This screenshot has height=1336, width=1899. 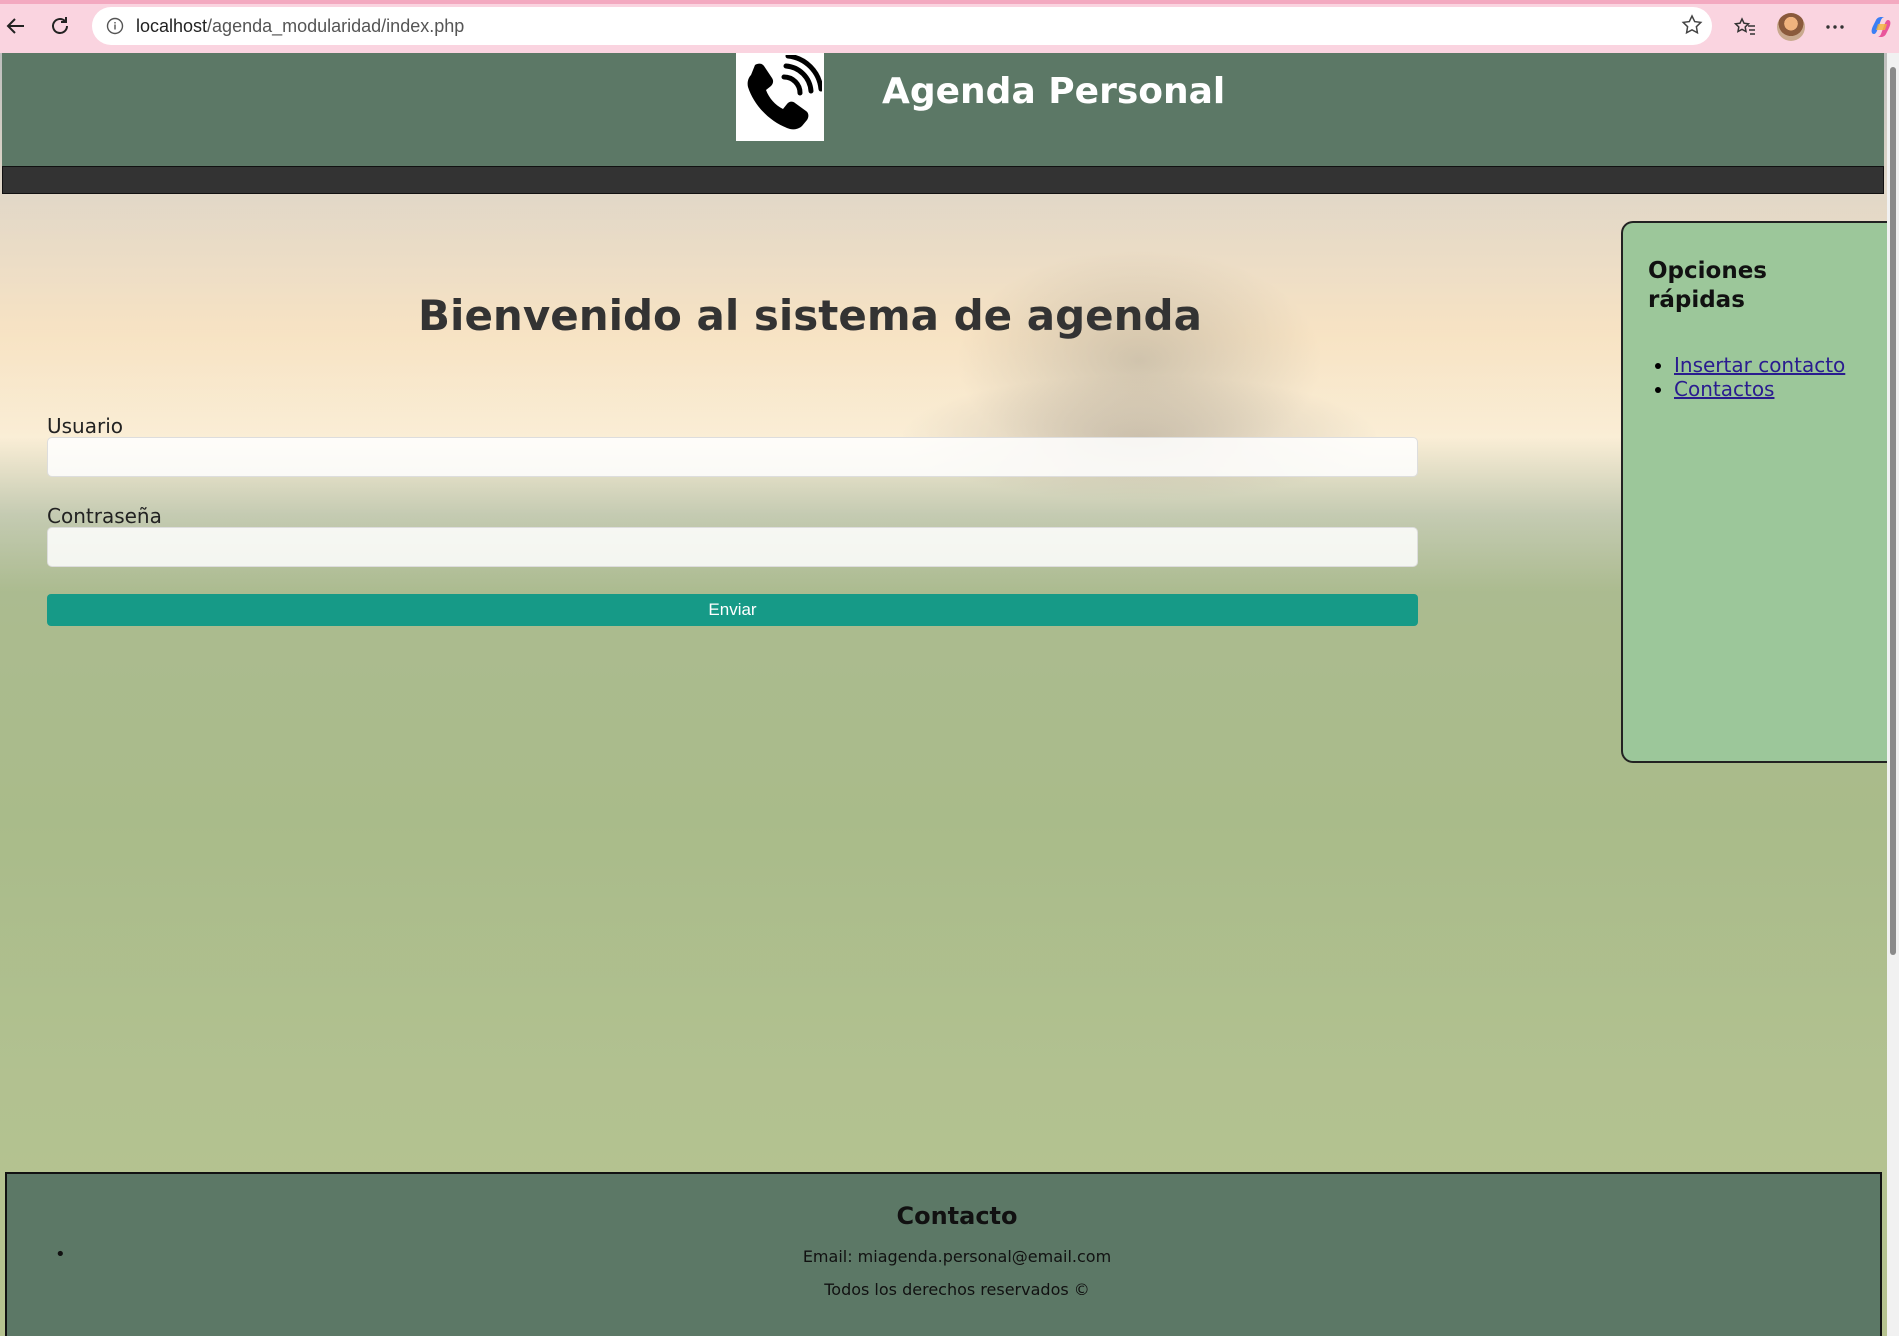 I want to click on submit-button: Enviar, so click(x=732, y=610).